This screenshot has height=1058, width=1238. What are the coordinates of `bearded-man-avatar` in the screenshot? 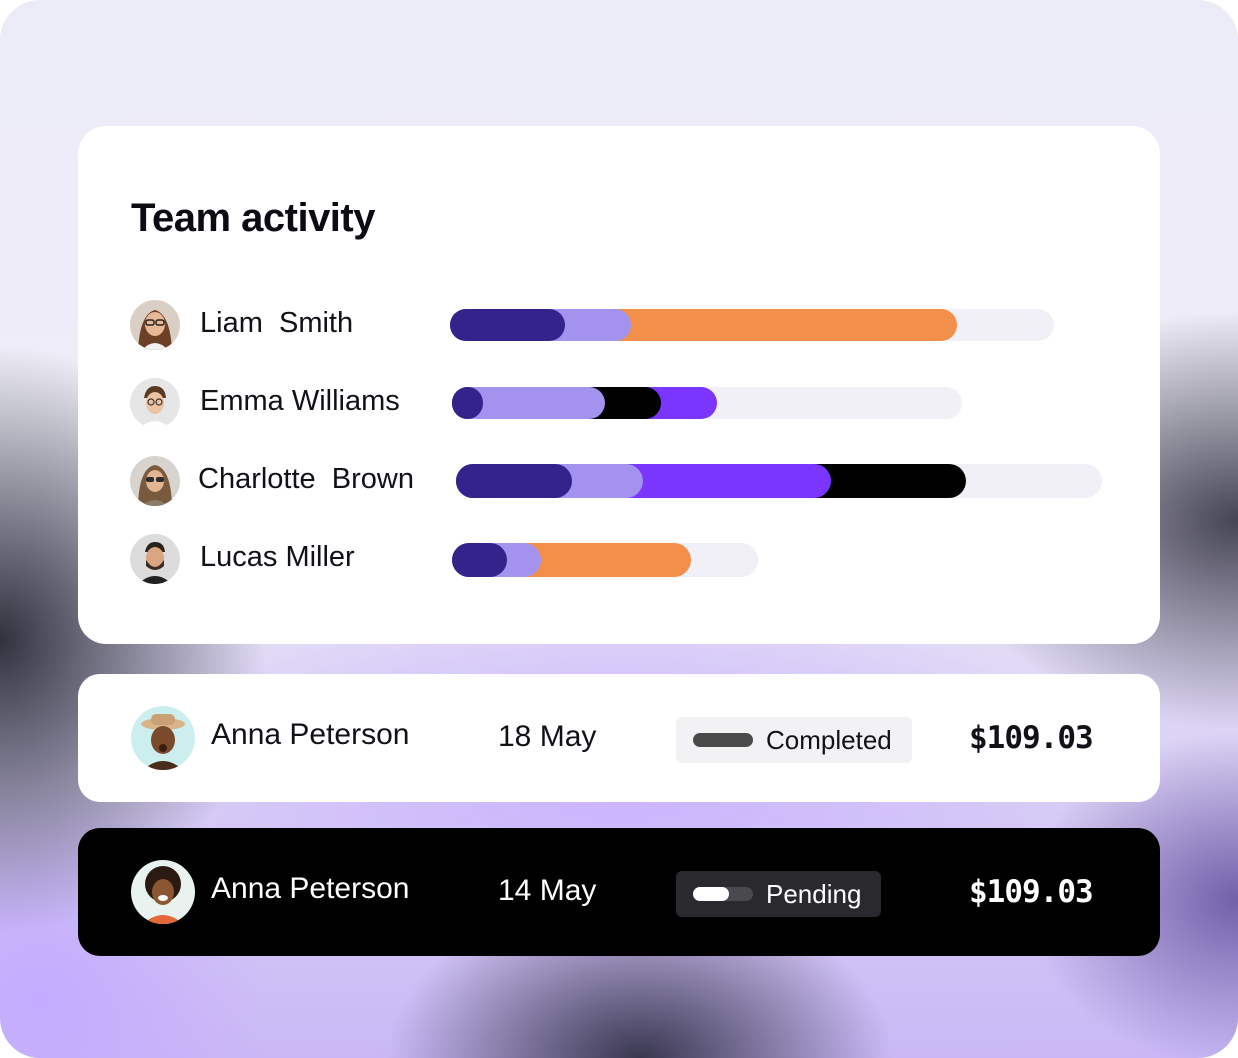 It's located at (155, 559).